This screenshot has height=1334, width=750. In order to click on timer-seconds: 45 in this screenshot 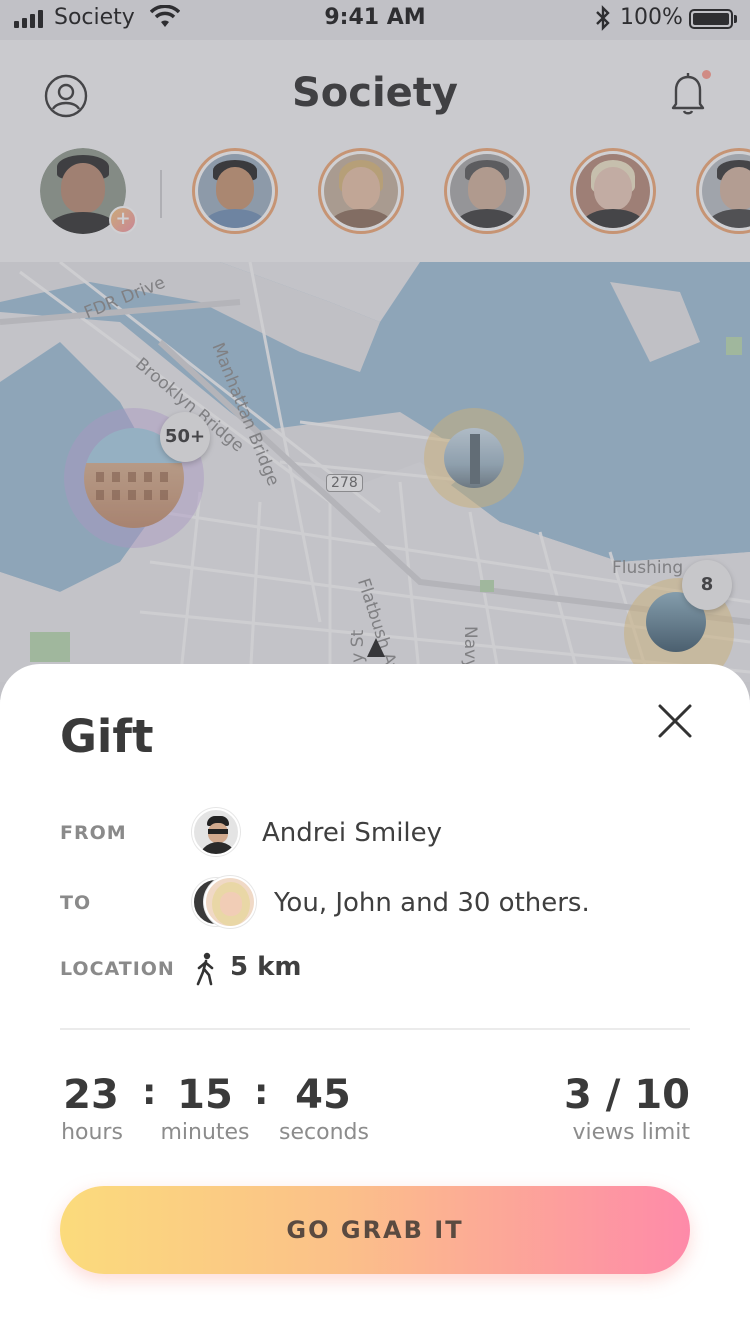, I will do `click(323, 1095)`.